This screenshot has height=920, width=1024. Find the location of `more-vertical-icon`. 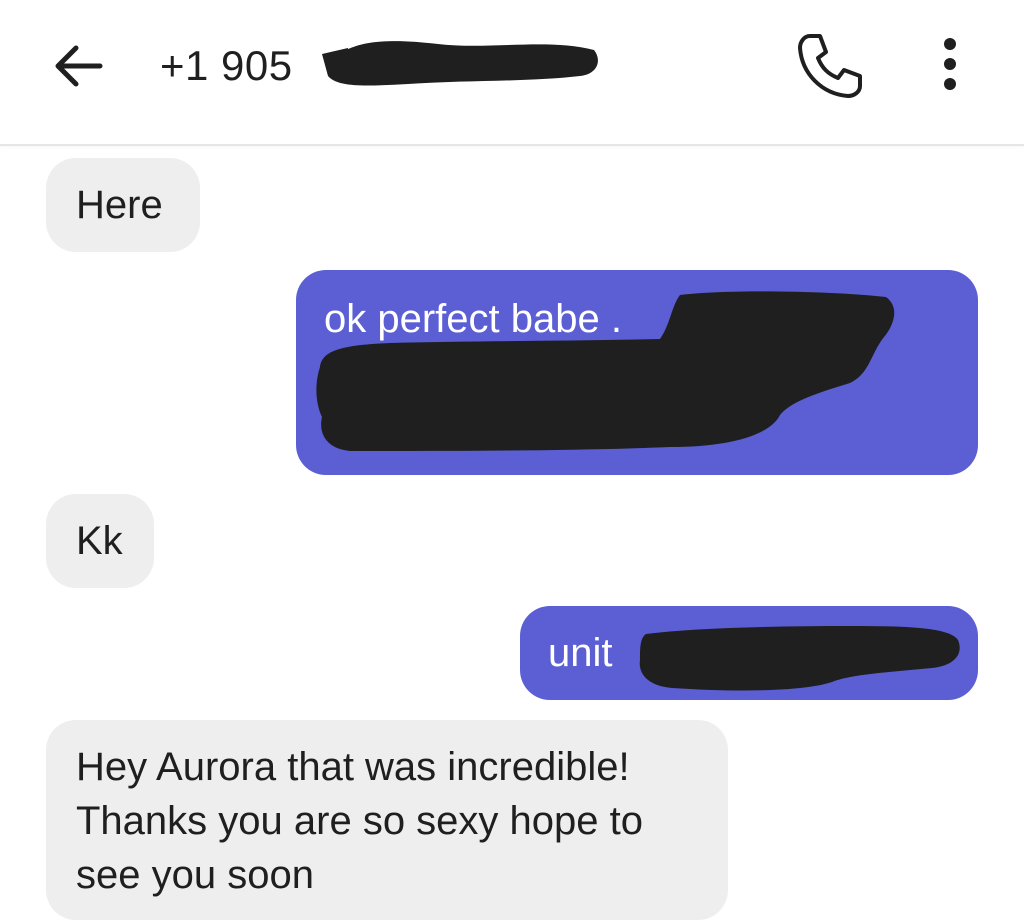

more-vertical-icon is located at coordinates (950, 64).